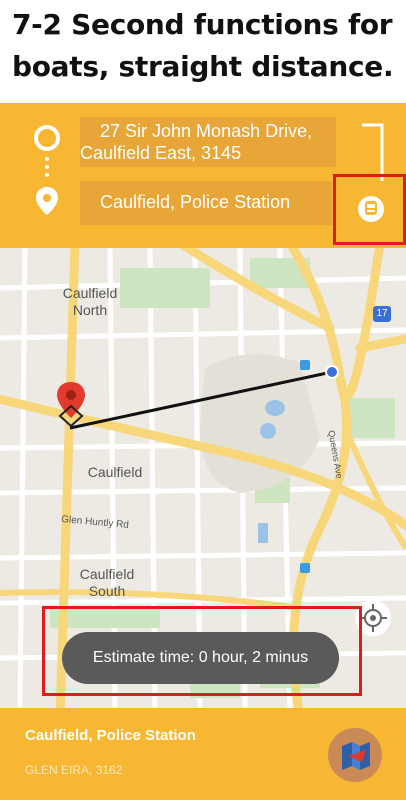 The height and width of the screenshot is (800, 406). I want to click on destination-field: Caulfield, Police Station, so click(206, 203).